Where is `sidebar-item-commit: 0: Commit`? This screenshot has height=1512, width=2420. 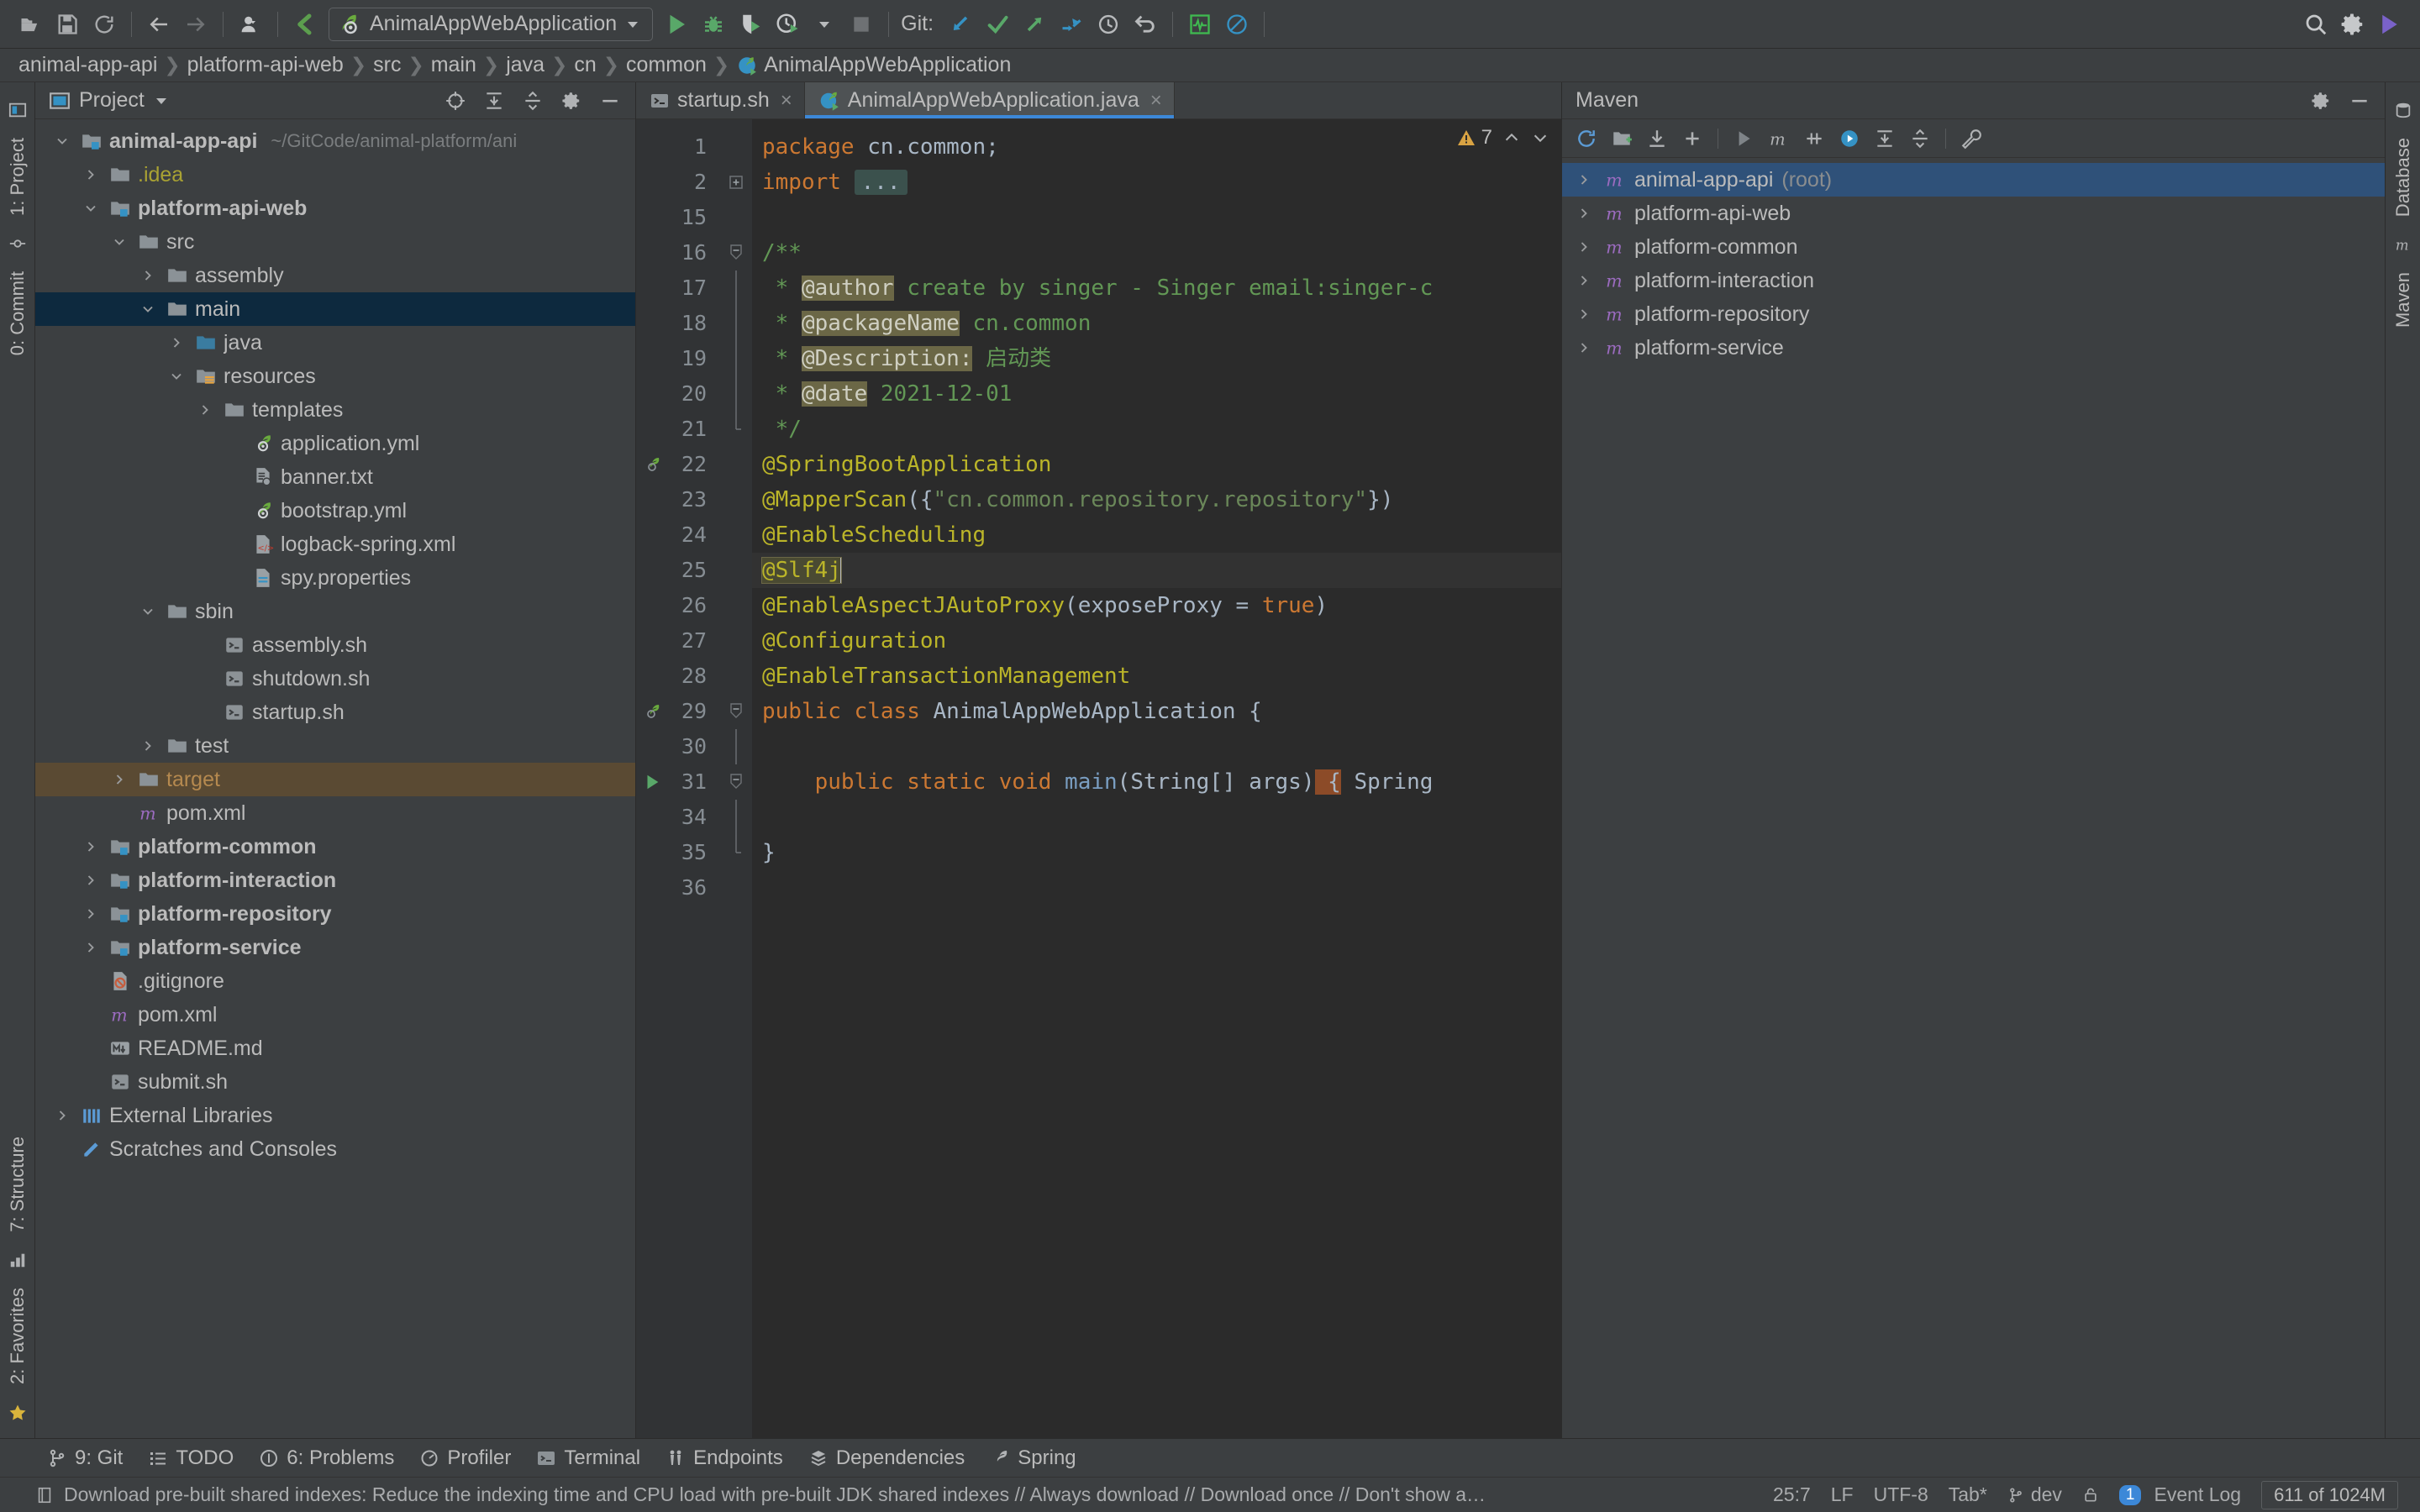 sidebar-item-commit: 0: Commit is located at coordinates (18, 313).